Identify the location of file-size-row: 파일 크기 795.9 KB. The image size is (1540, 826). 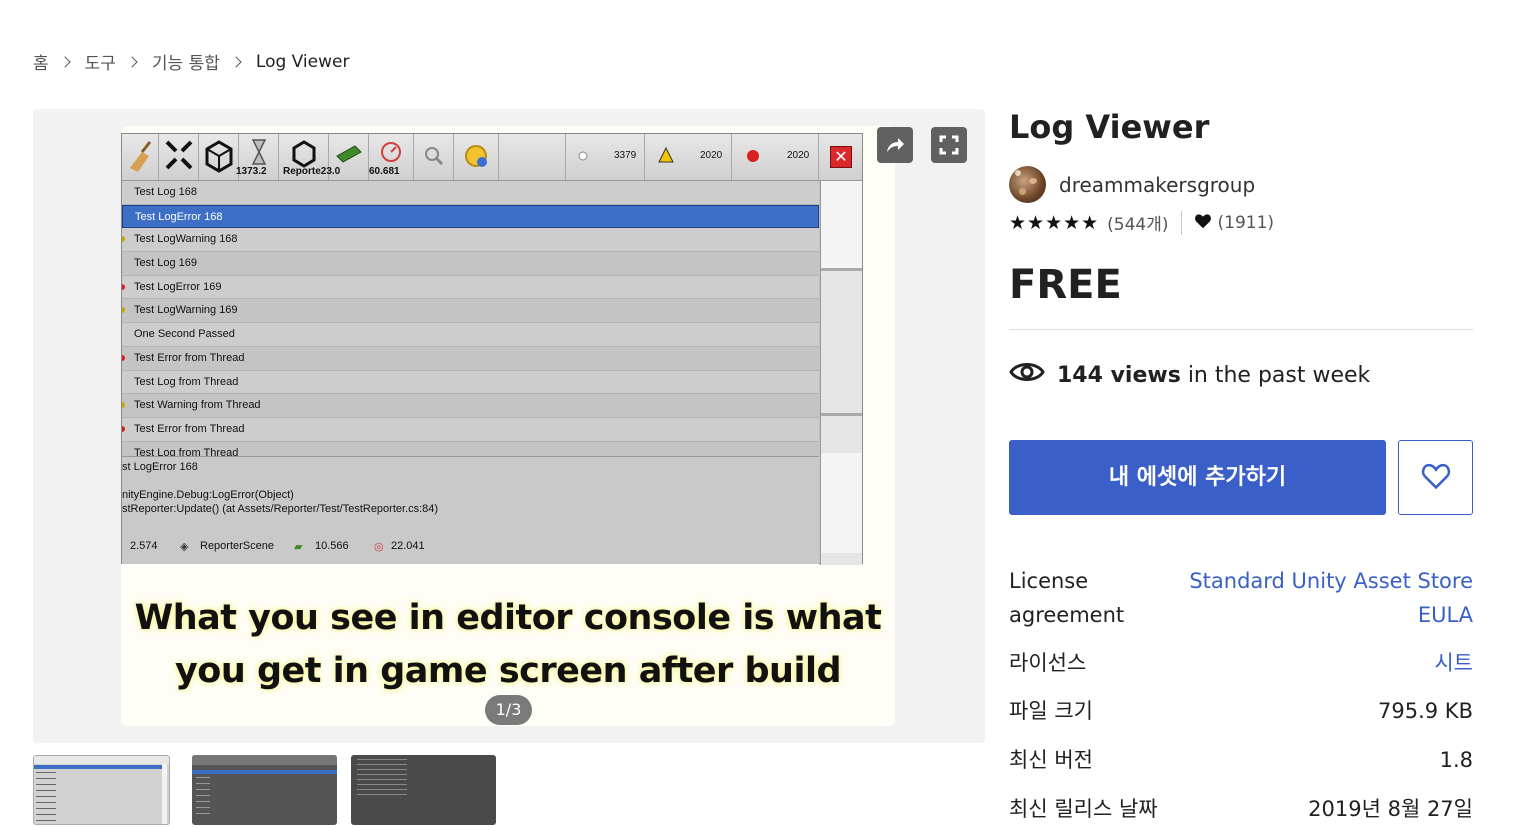
(1241, 711).